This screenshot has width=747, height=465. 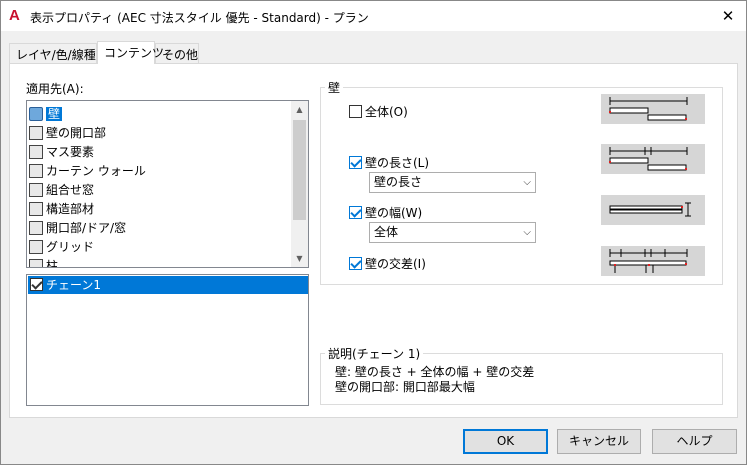 I want to click on wall-icon, so click(x=36, y=114).